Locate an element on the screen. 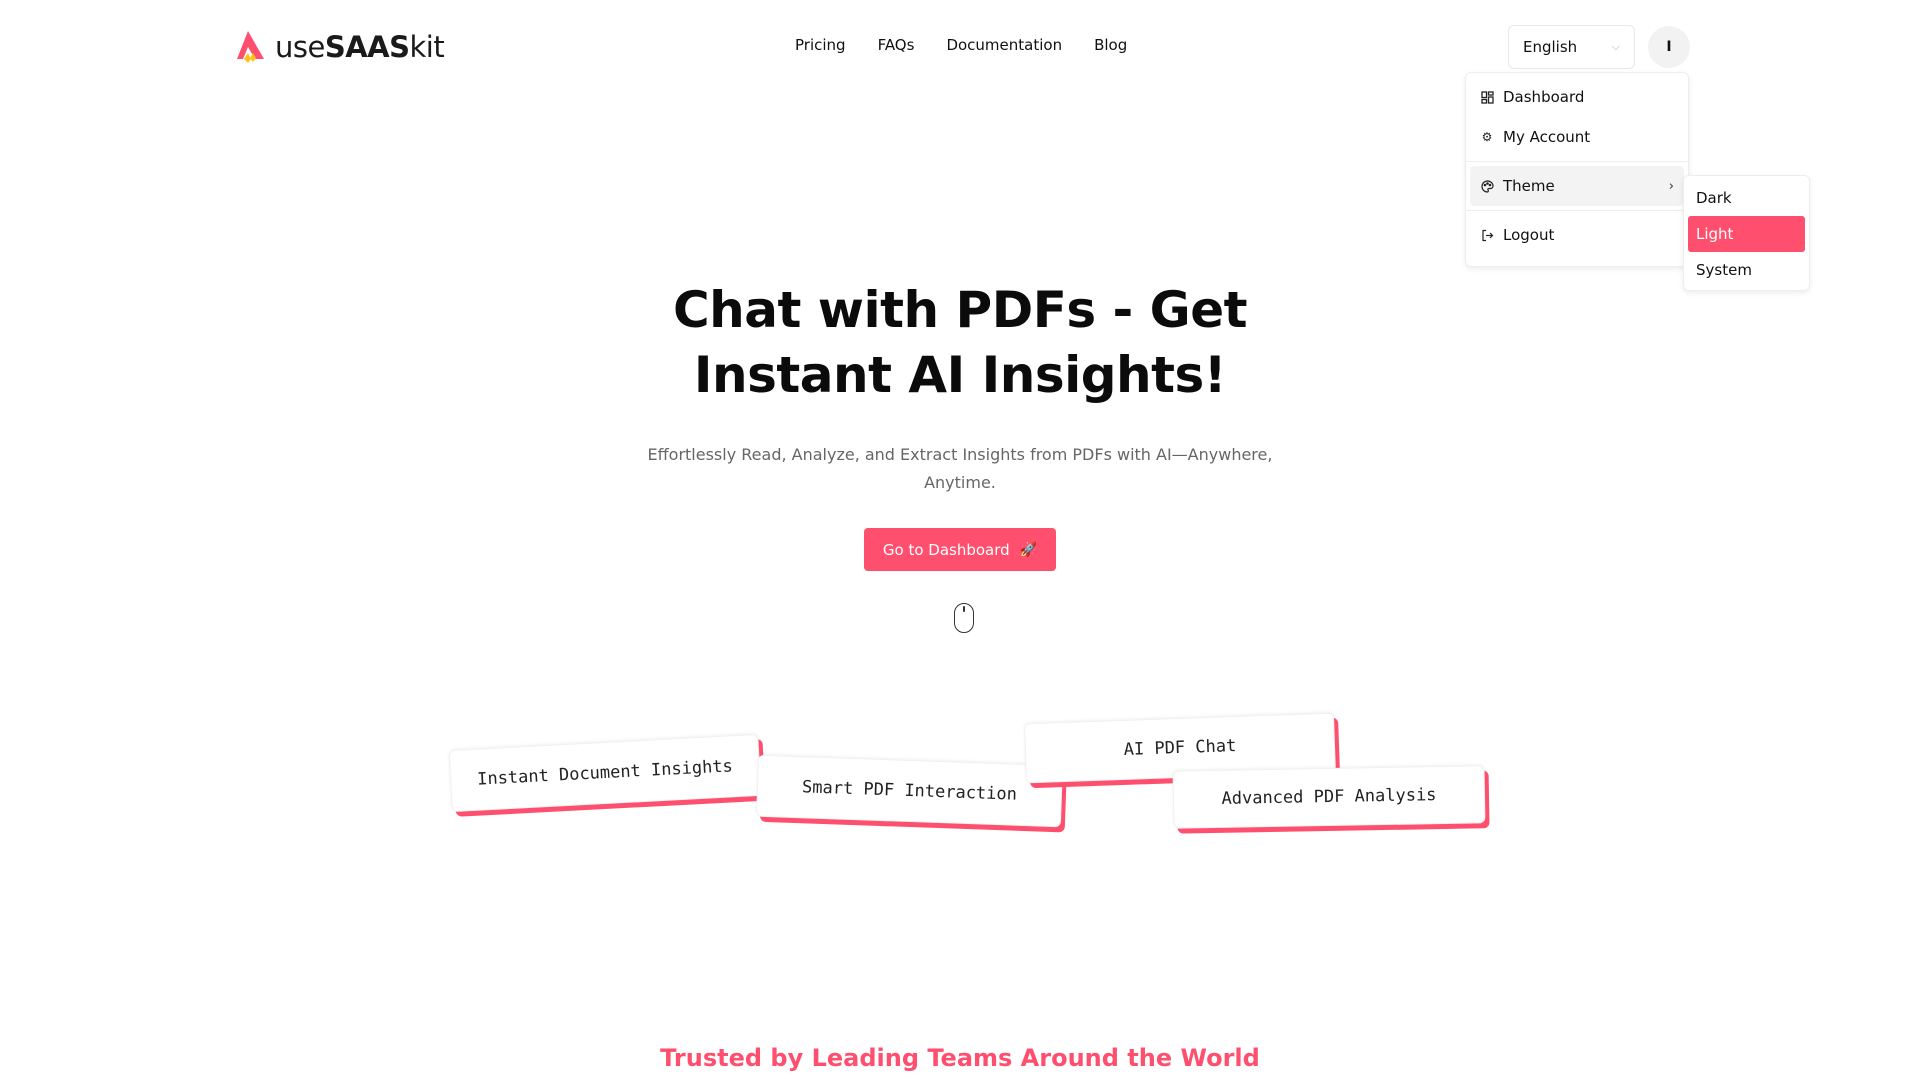 The image size is (1920, 1079). main-nav: Pricing FAQs Documentation Blog is located at coordinates (961, 45).